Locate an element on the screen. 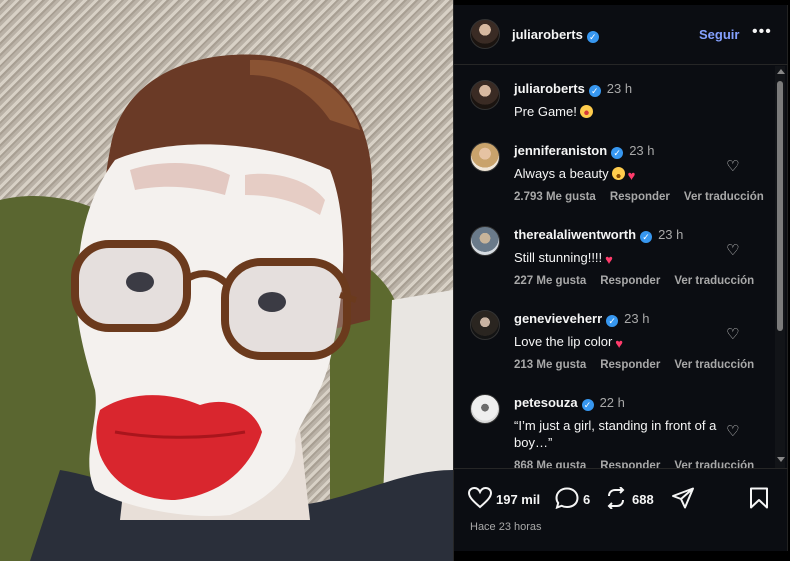  posted-time: Hace 23 horas is located at coordinates (506, 527).